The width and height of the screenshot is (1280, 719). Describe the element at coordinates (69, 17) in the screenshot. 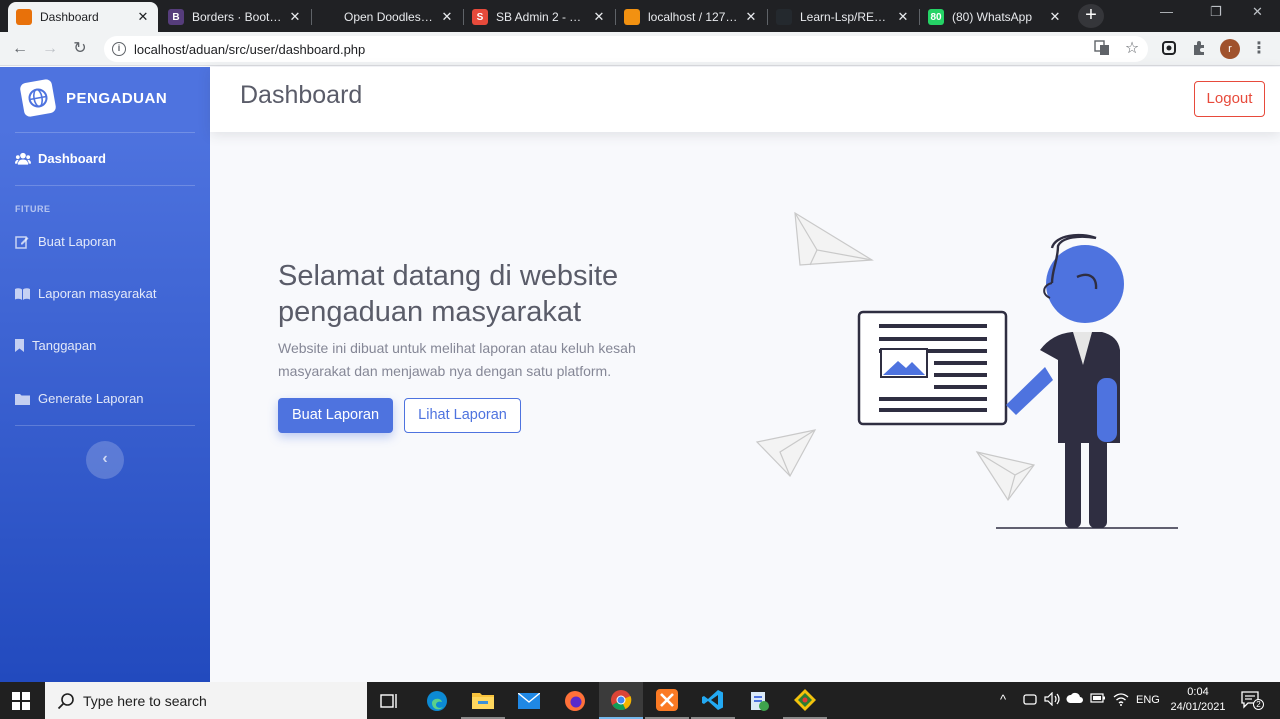

I see `tab-title: Dashboard` at that location.